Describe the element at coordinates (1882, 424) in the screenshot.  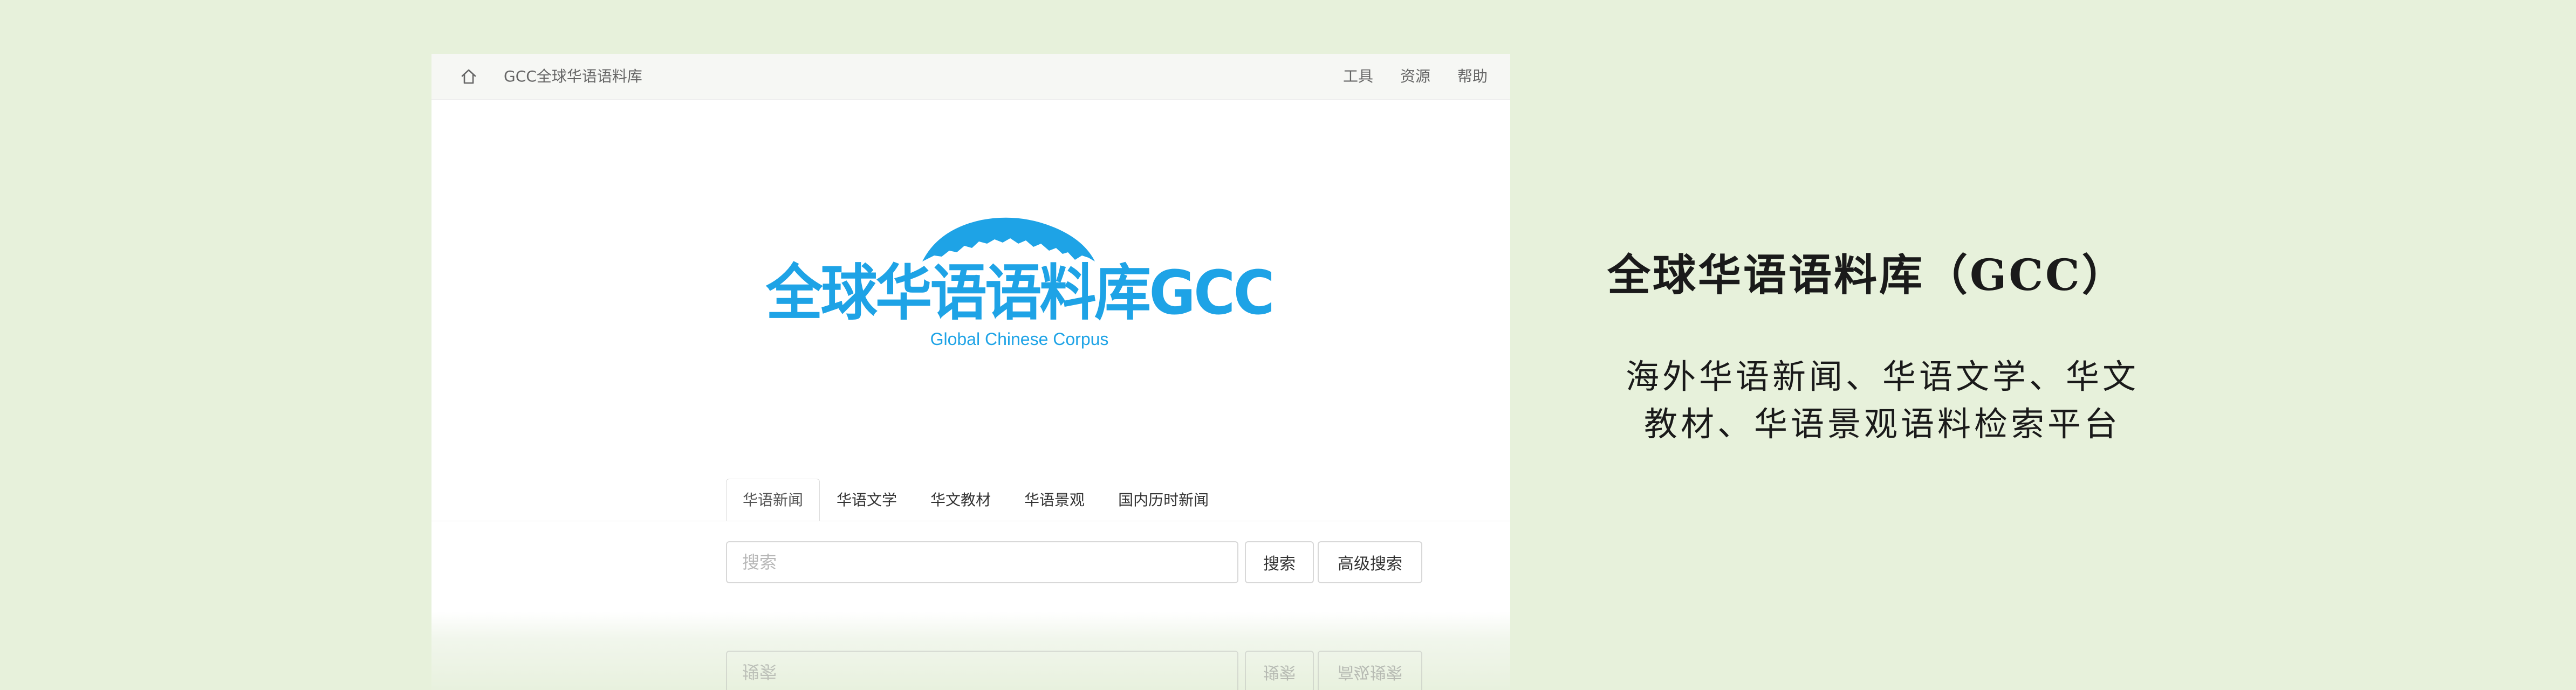
I see `caption-subtitle-line-2: 教材、华语景观语料检索平台` at that location.